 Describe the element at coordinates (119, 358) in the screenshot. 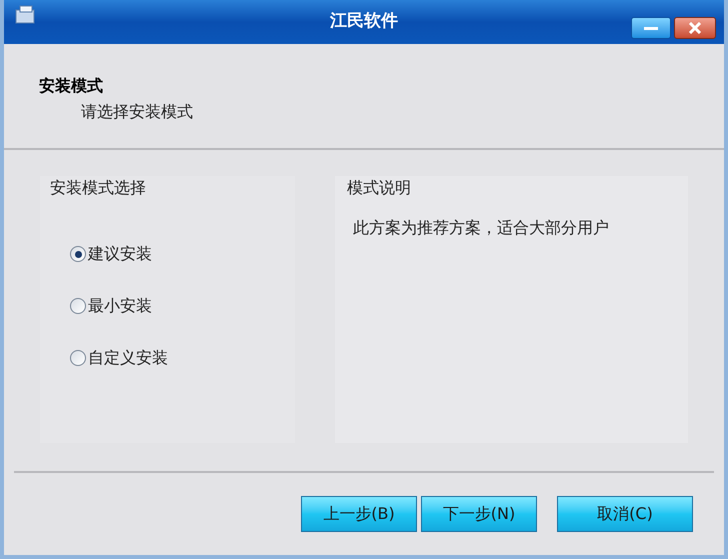

I see `mode-radio: 自定义安装` at that location.